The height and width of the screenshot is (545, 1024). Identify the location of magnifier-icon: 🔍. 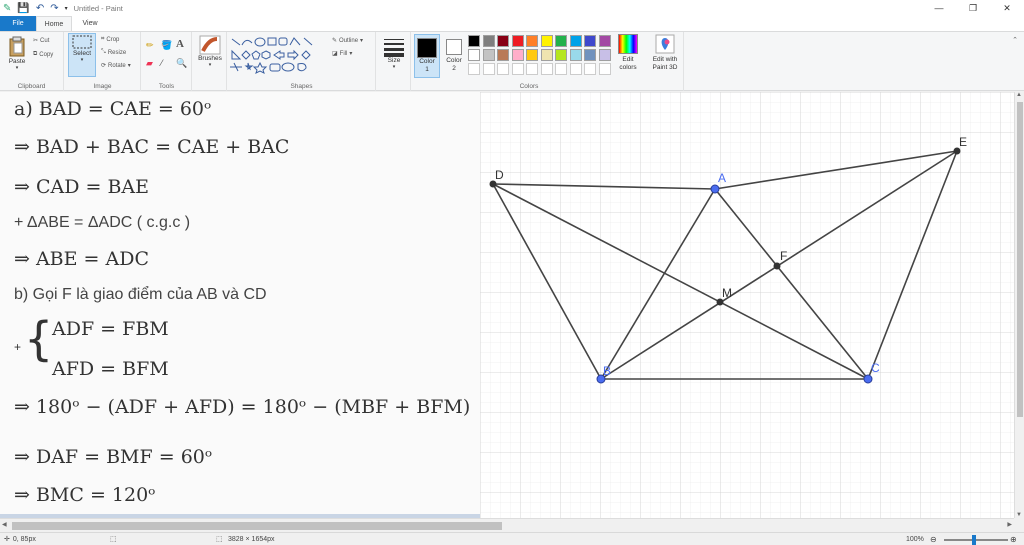
(181, 63).